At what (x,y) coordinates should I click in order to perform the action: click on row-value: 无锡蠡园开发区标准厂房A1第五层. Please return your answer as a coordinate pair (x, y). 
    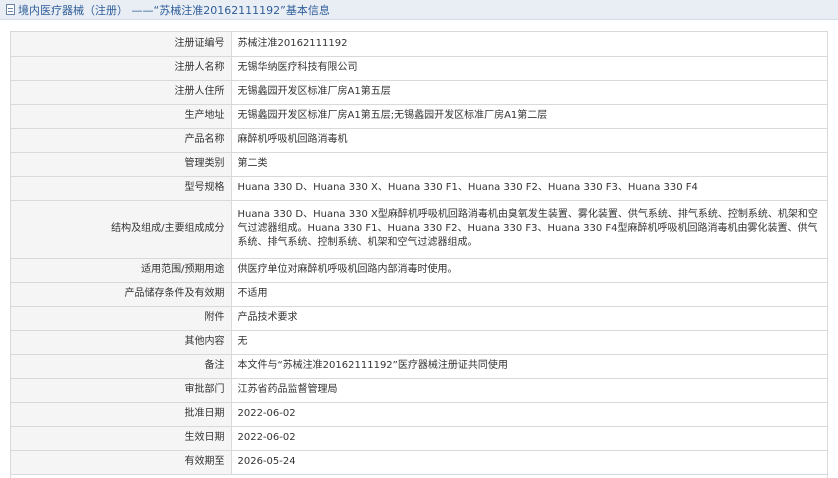
    Looking at the image, I should click on (528, 92).